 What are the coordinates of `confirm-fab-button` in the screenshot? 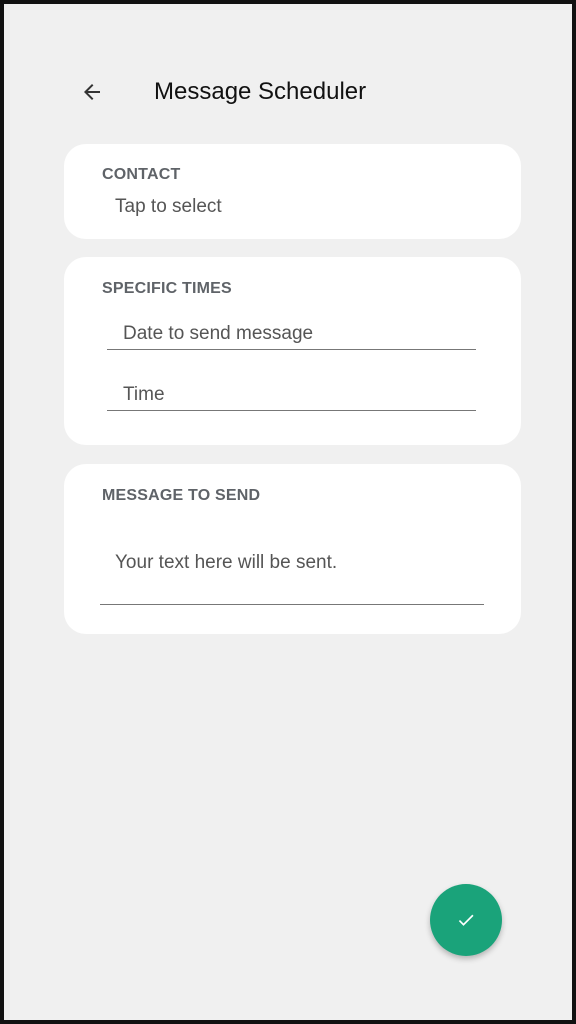 It's located at (466, 920).